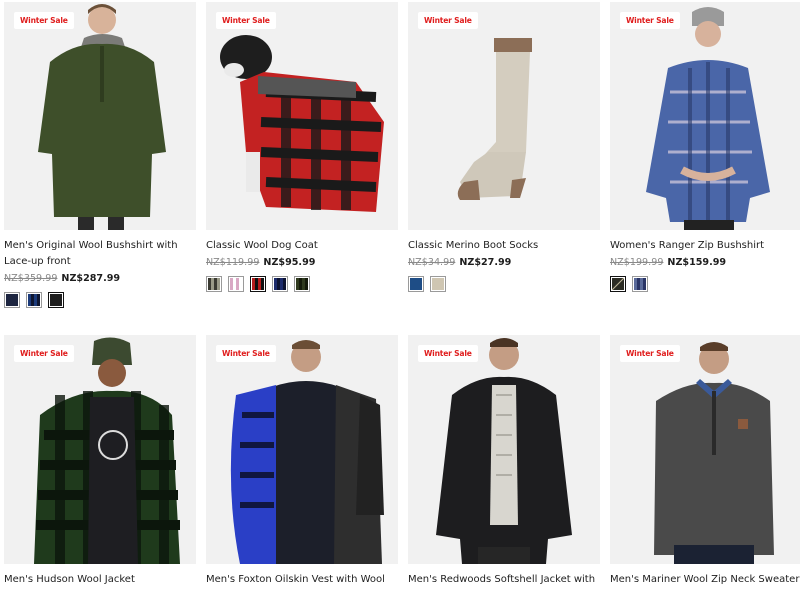 The width and height of the screenshot is (800, 591). What do you see at coordinates (236, 284) in the screenshot?
I see `swatch-pink-check` at bounding box center [236, 284].